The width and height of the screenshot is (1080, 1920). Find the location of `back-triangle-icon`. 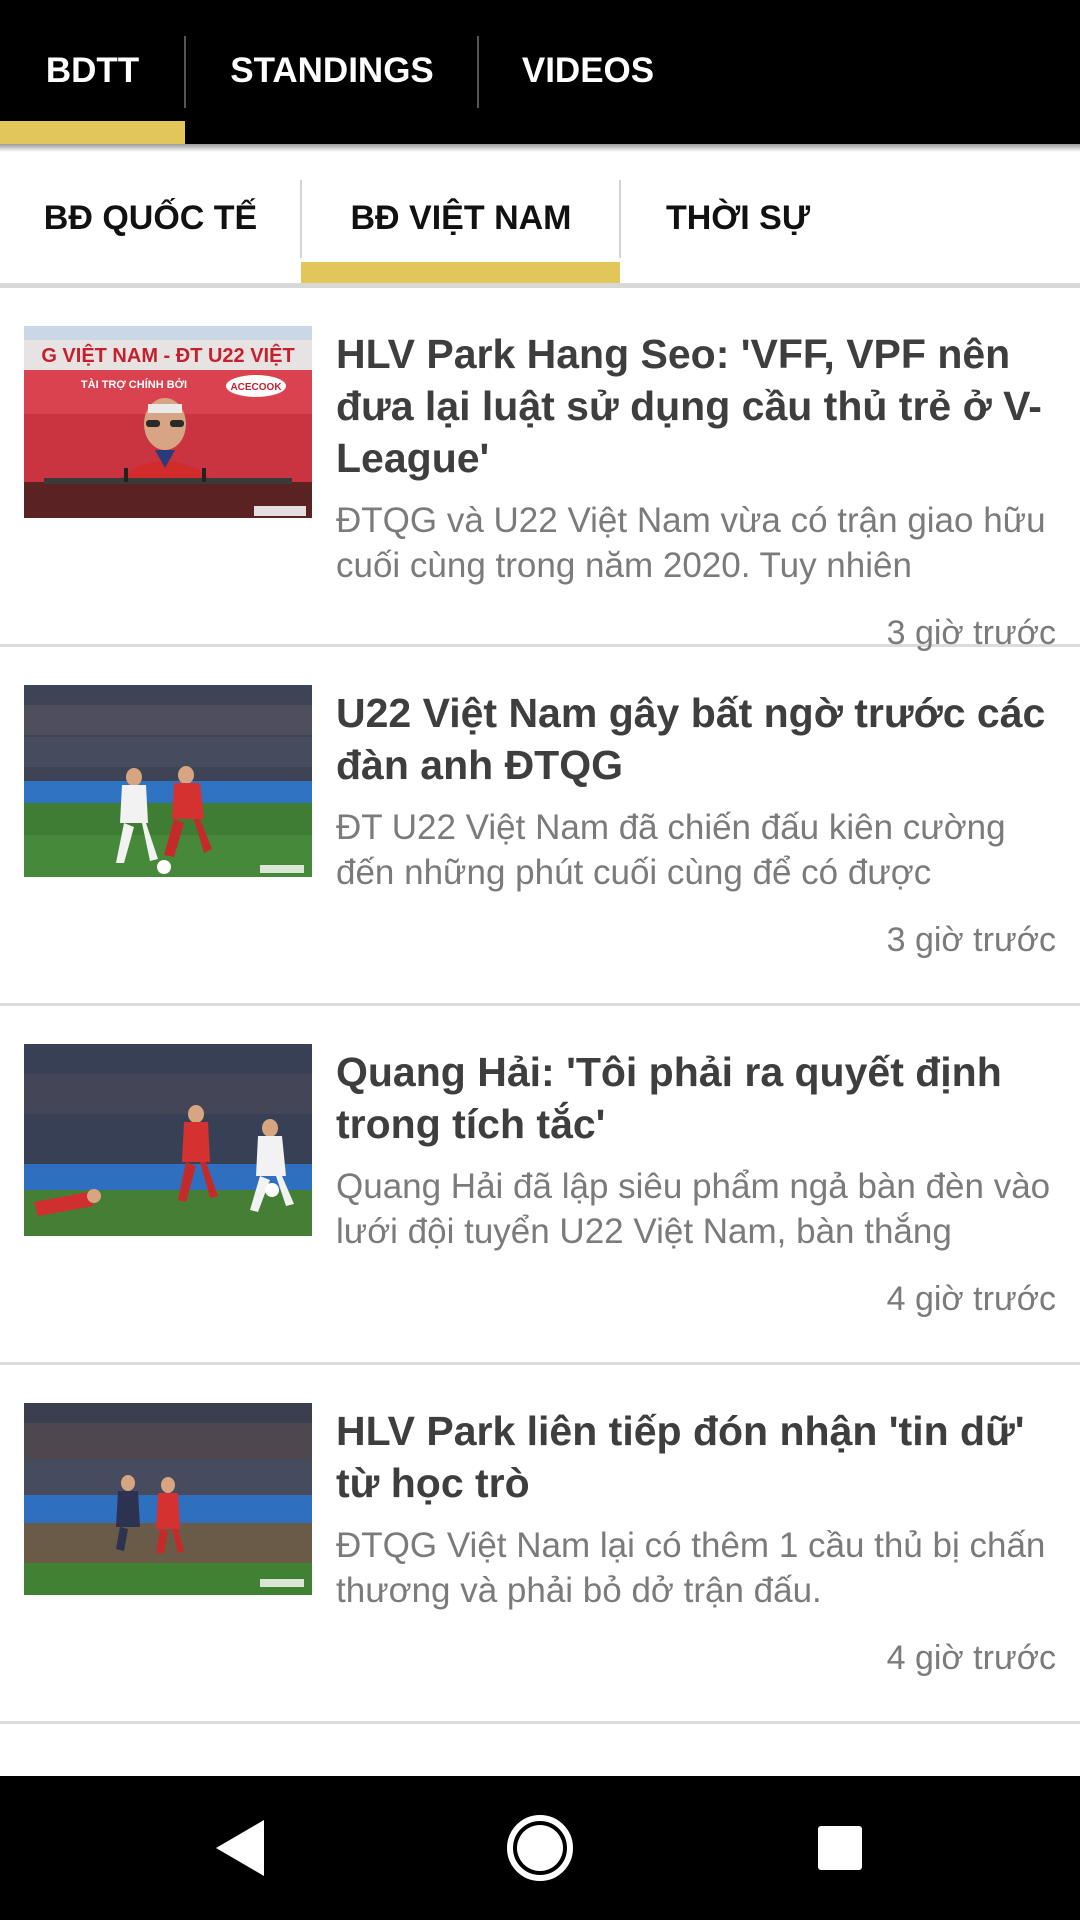

back-triangle-icon is located at coordinates (240, 1848).